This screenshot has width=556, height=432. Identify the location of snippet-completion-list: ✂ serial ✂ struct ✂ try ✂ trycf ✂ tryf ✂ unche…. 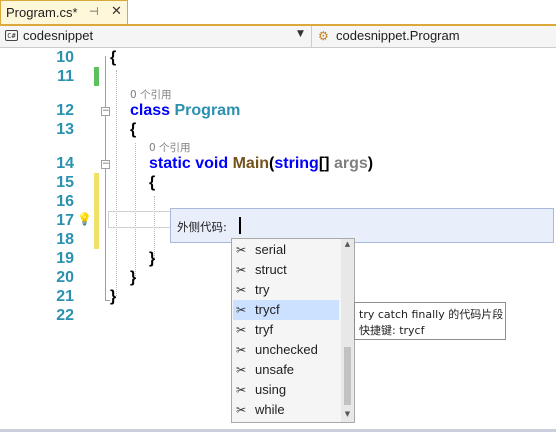
(293, 330).